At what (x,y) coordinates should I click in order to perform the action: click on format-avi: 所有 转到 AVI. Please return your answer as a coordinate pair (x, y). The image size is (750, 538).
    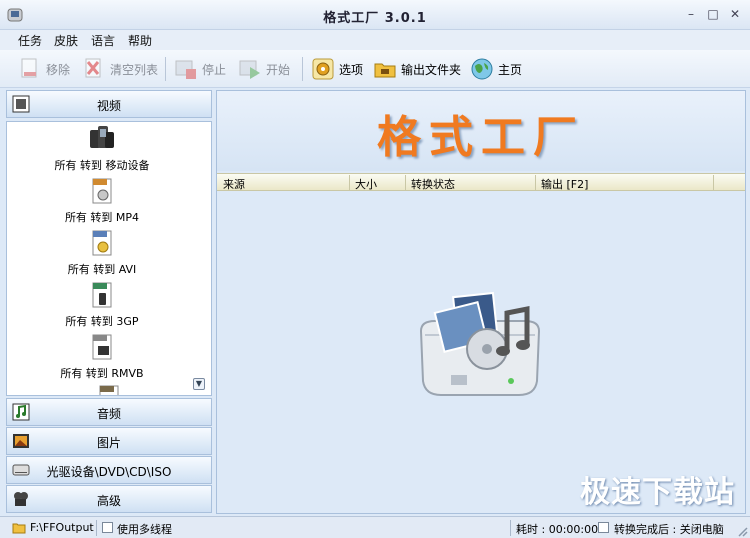
    Looking at the image, I should click on (102, 252).